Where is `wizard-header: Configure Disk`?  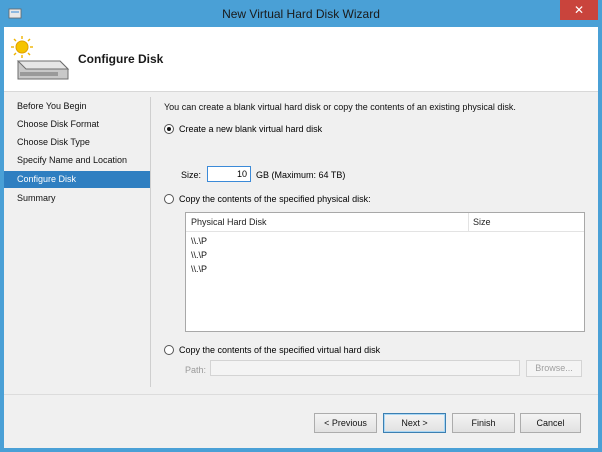
wizard-header: Configure Disk is located at coordinates (301, 59).